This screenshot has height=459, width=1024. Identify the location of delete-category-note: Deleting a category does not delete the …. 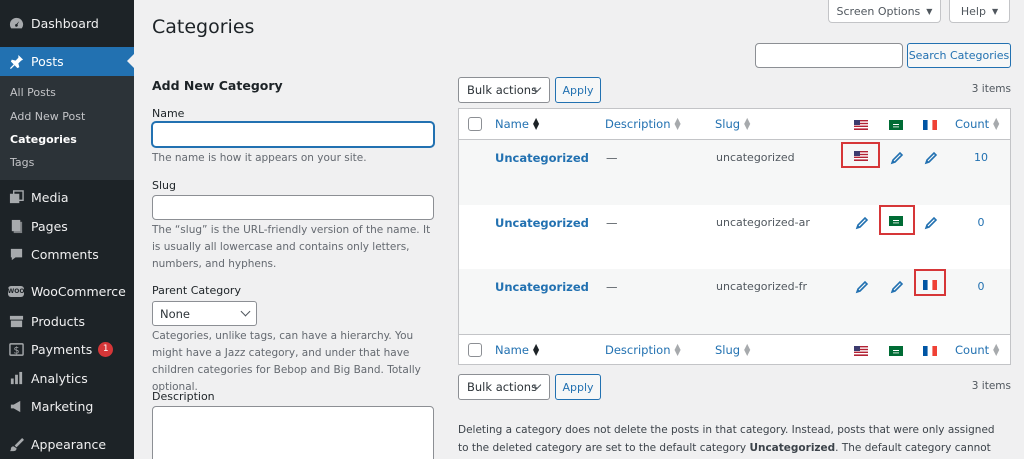
(726, 439).